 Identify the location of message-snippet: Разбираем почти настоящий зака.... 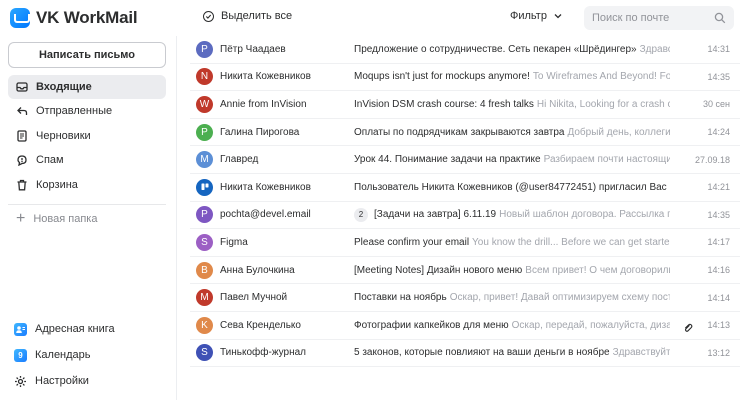
(606, 160).